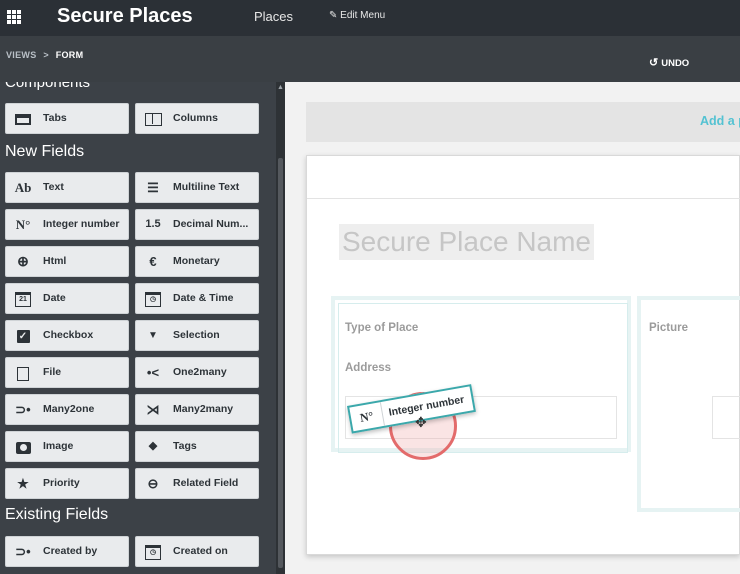 Image resolution: width=740 pixels, height=574 pixels. What do you see at coordinates (273, 16) in the screenshot?
I see `menu-places: Places` at bounding box center [273, 16].